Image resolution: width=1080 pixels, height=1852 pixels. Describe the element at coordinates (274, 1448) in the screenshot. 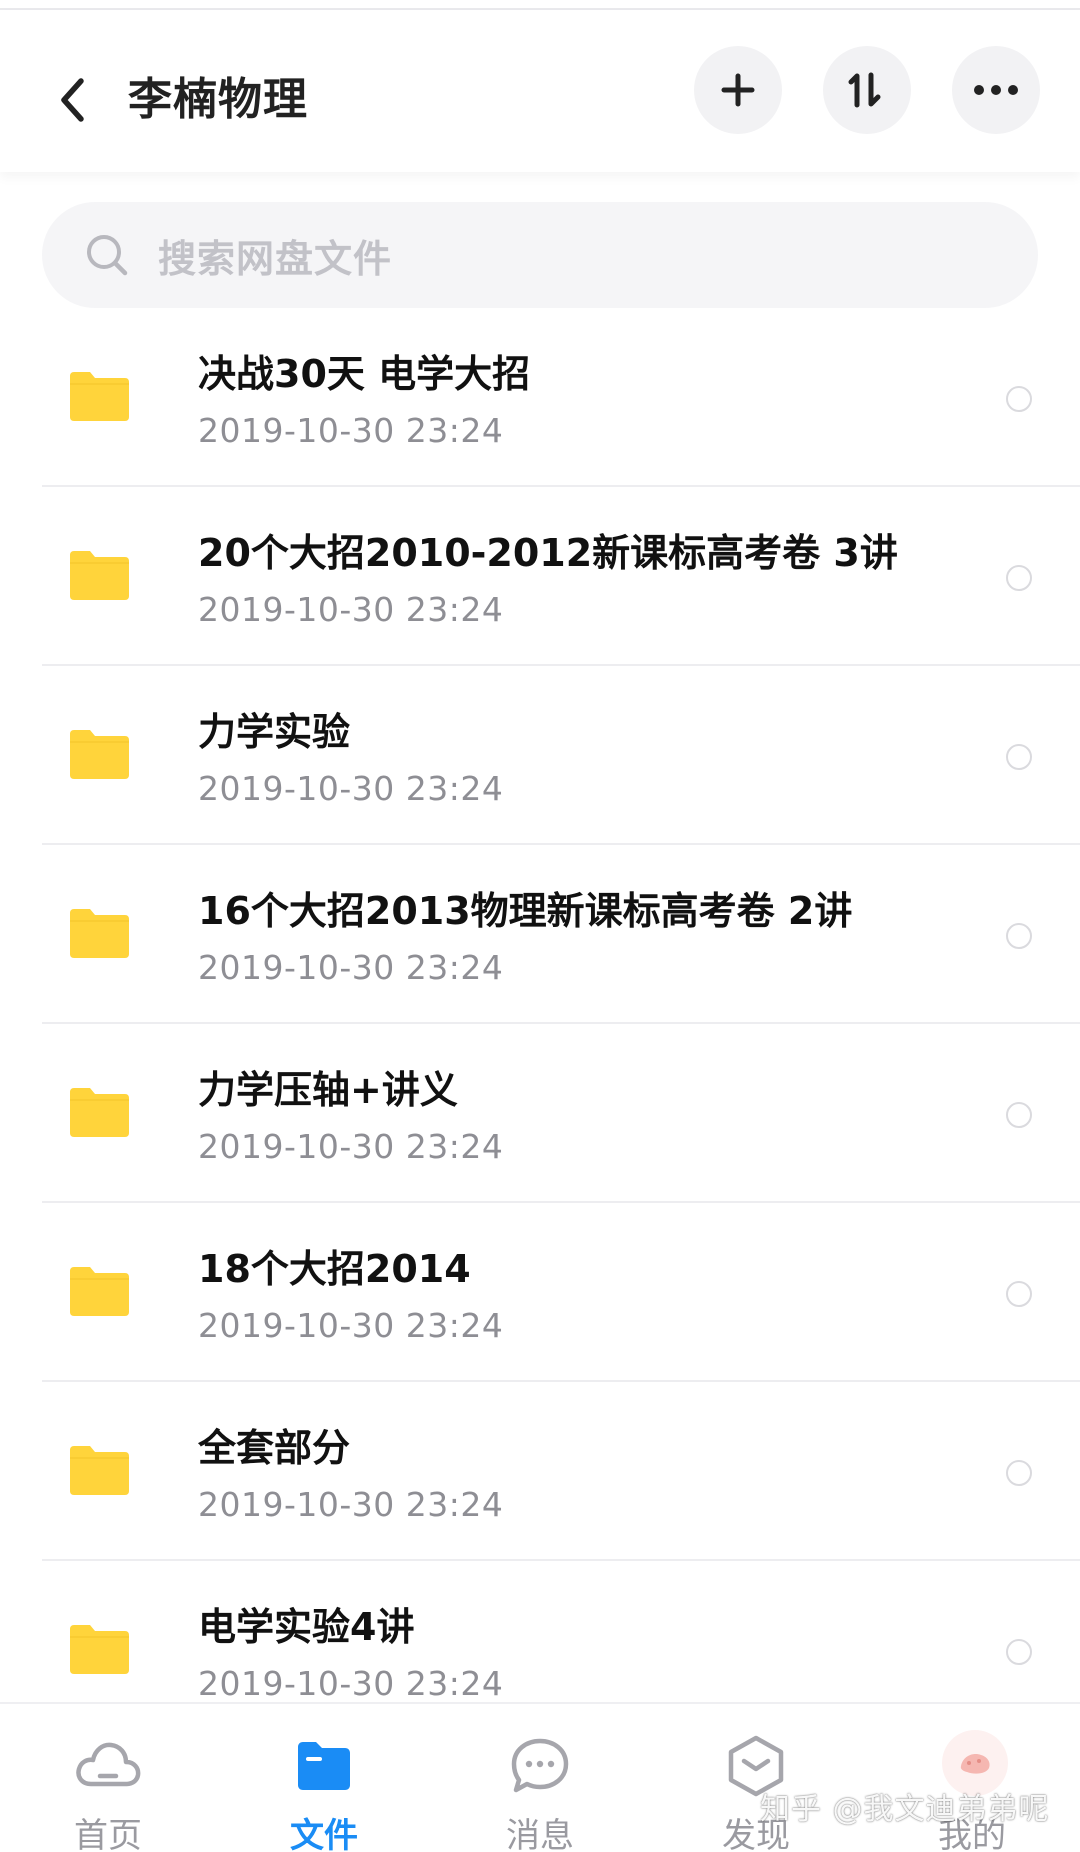

I see `file-name: 全套部分` at that location.